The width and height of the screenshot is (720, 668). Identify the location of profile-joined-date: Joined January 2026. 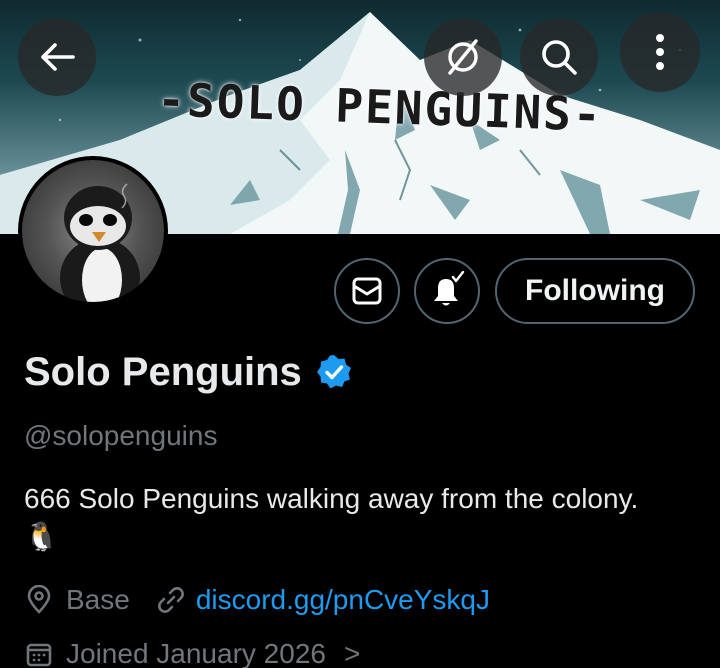
(196, 653).